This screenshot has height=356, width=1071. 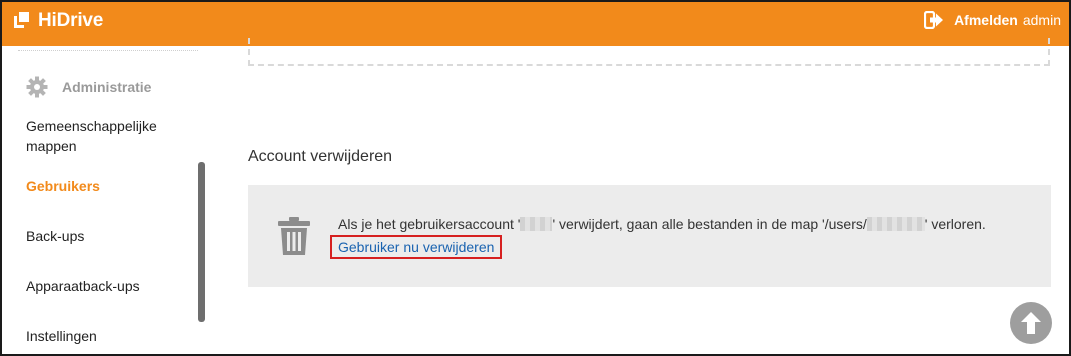 What do you see at coordinates (955, 224) in the screenshot?
I see `warning-text-part3: ' verloren.` at bounding box center [955, 224].